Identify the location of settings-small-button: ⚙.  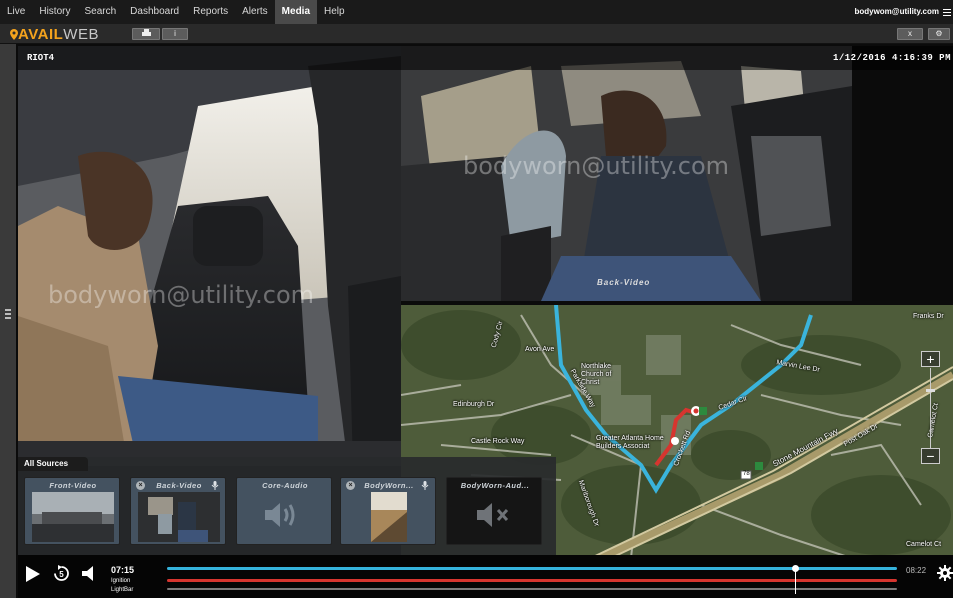
(939, 34).